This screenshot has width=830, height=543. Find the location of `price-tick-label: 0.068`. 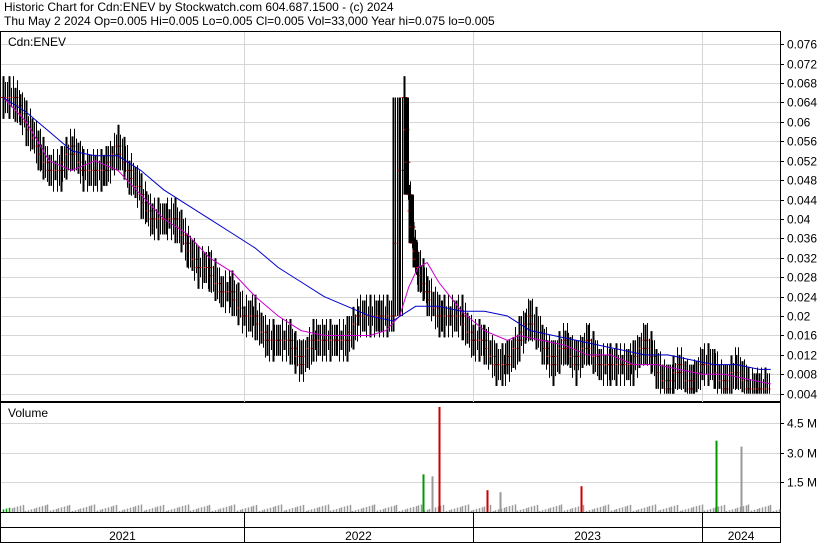

price-tick-label: 0.068 is located at coordinates (802, 84).